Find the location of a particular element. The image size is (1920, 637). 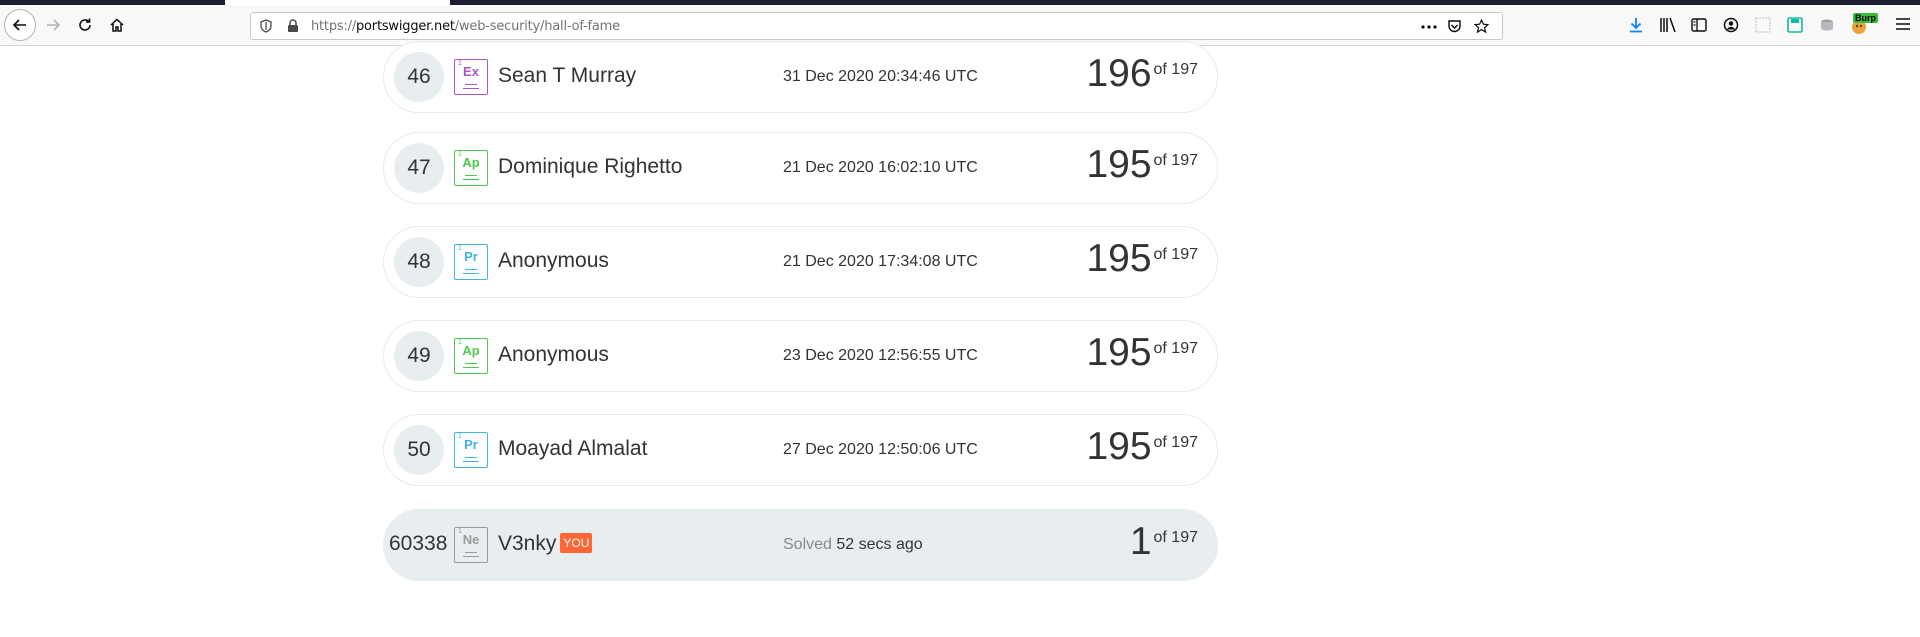

burp-label: Burp is located at coordinates (1865, 18).